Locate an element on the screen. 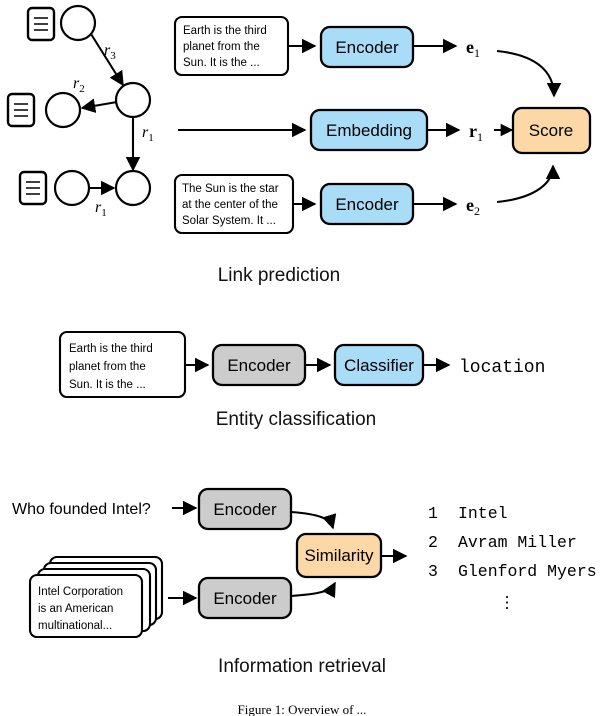 This screenshot has width=604, height=716. edge-label-r1-horizontal: r1 is located at coordinates (101, 209).